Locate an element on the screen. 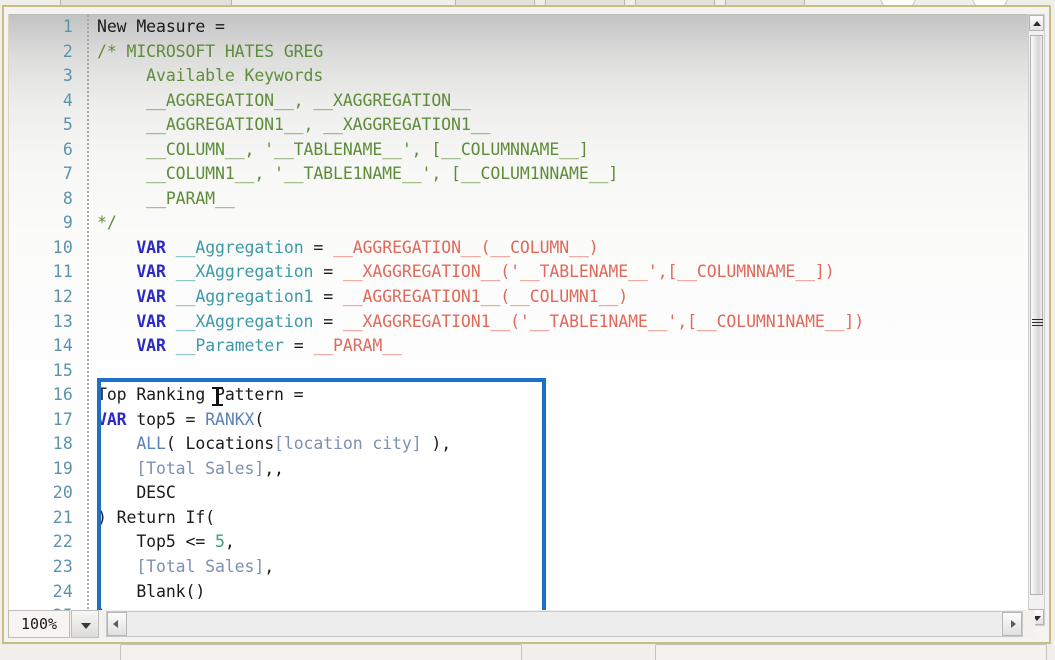  code-token-plain: ( Locations is located at coordinates (220, 444).